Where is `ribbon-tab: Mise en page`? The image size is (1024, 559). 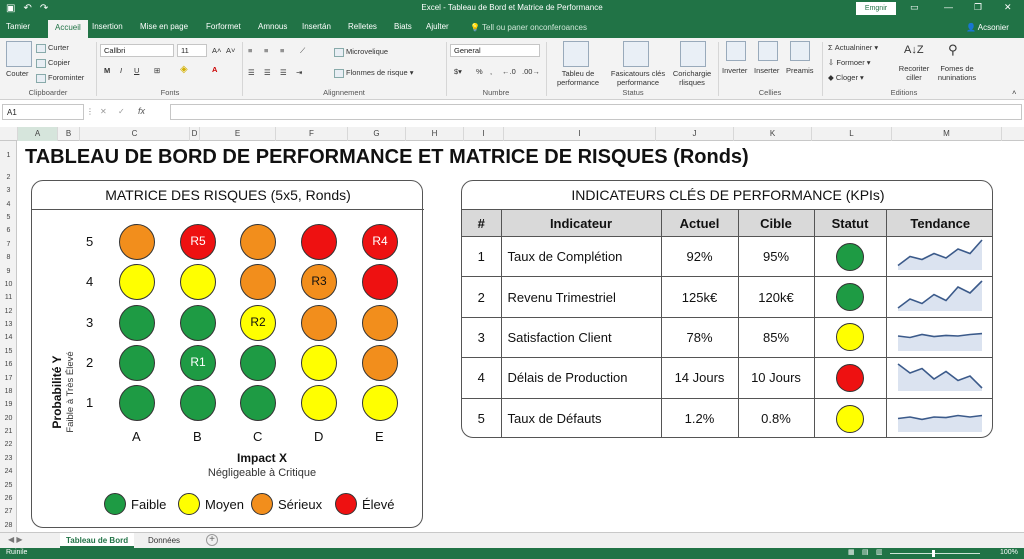 ribbon-tab: Mise en page is located at coordinates (164, 26).